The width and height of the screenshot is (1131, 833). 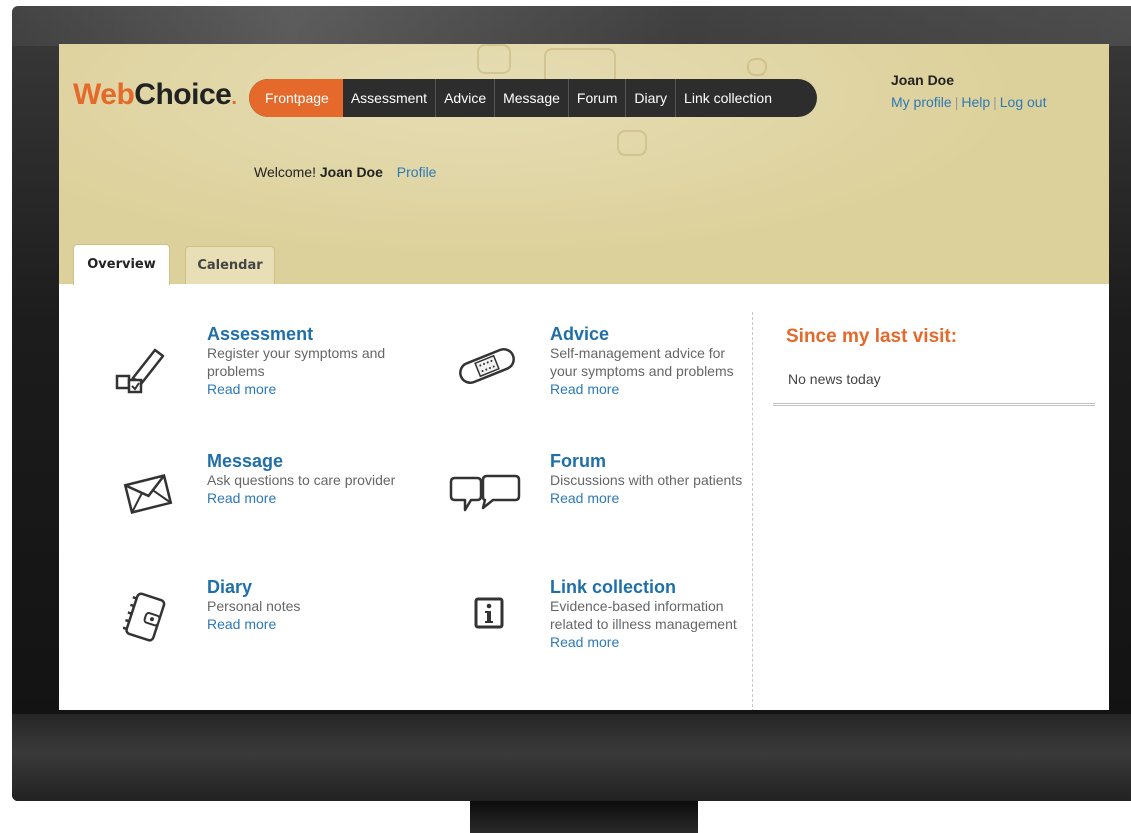 I want to click on info-icon, so click(x=489, y=613).